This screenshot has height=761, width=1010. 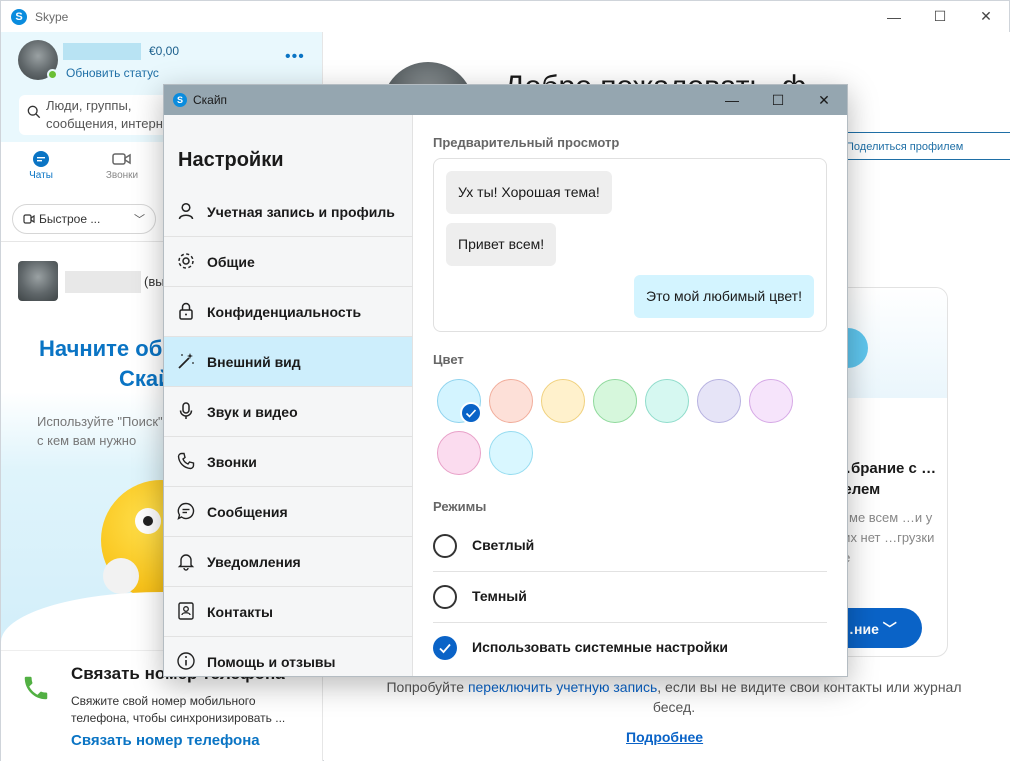 What do you see at coordinates (600, 647) in the screenshot?
I see `mode-system-label: Использовать системные настройки` at bounding box center [600, 647].